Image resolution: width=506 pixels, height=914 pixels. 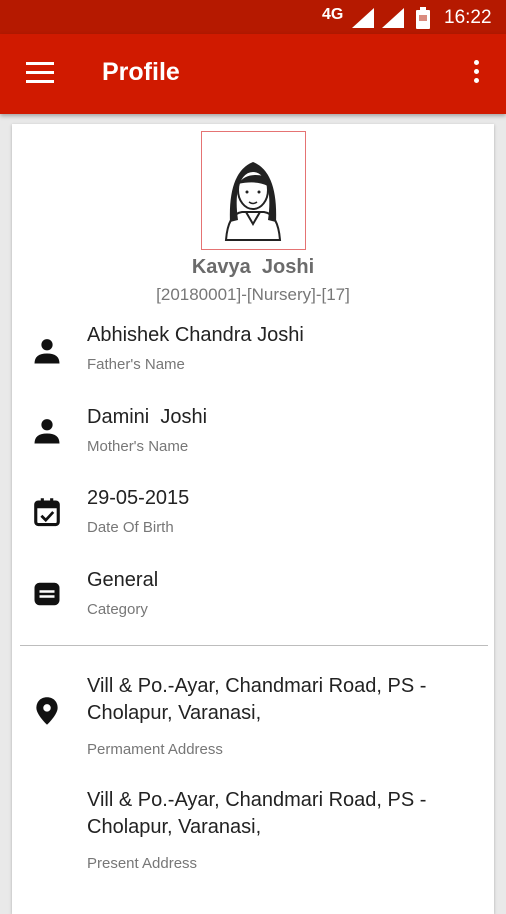 I want to click on divider, so click(x=254, y=645).